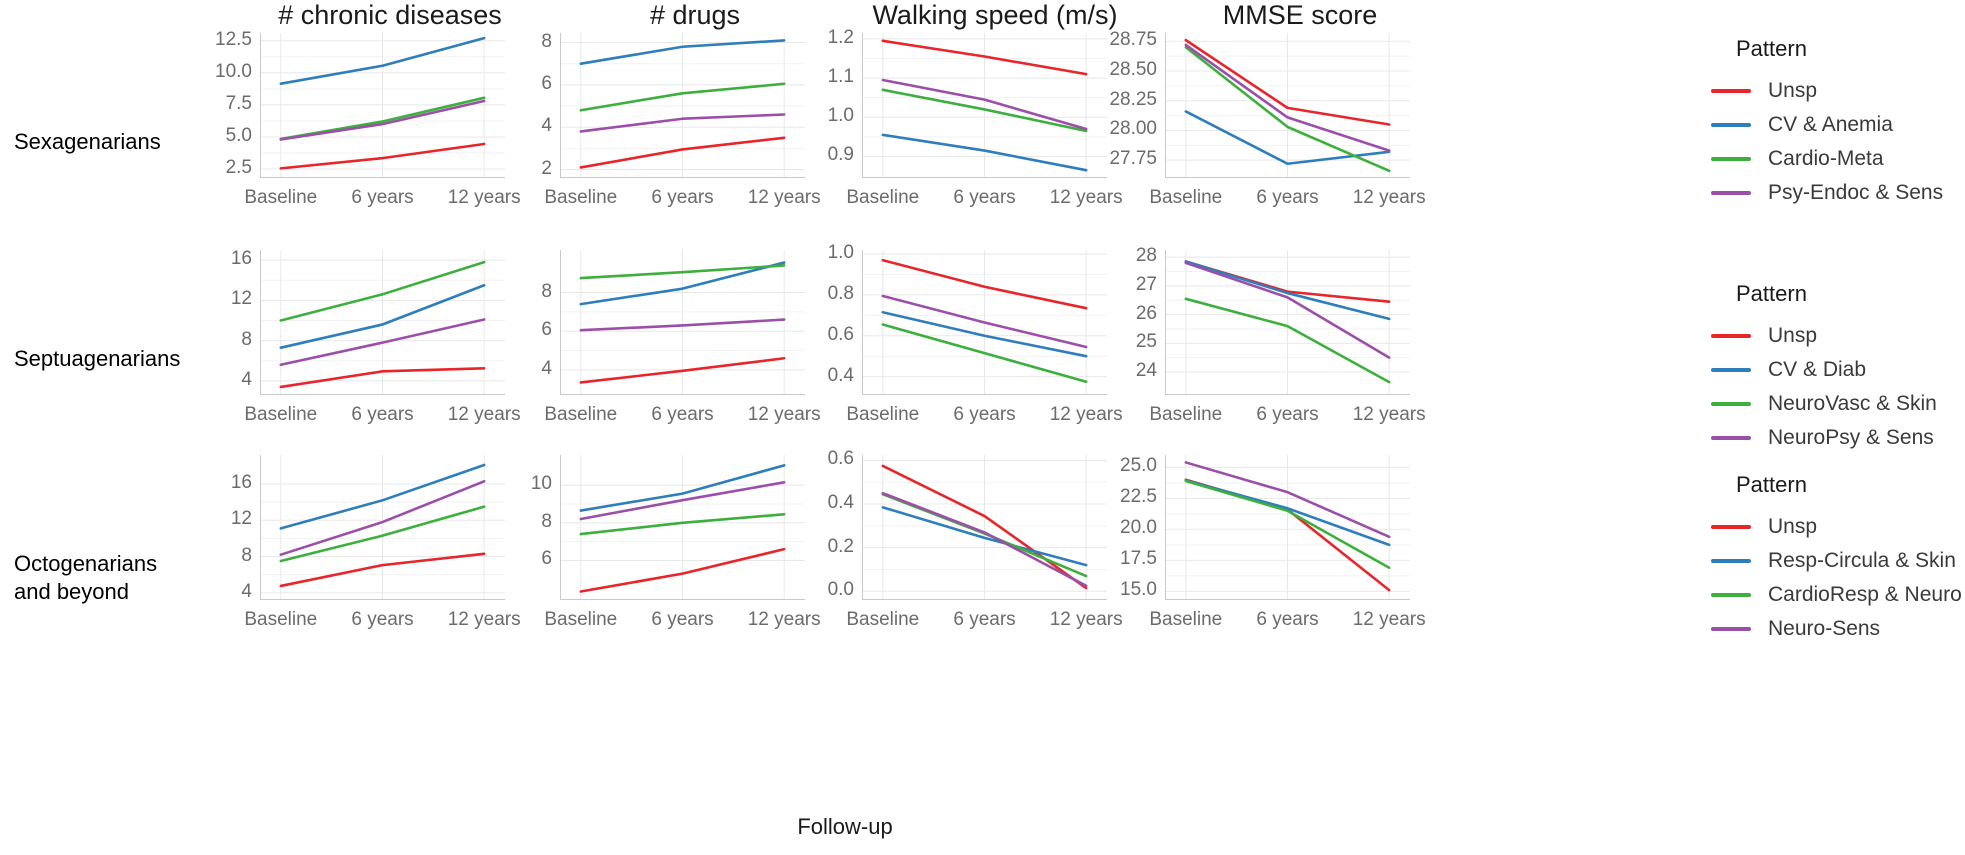 This screenshot has width=1965, height=855. I want to click on y-tick-label: 15.0, so click(1138, 590).